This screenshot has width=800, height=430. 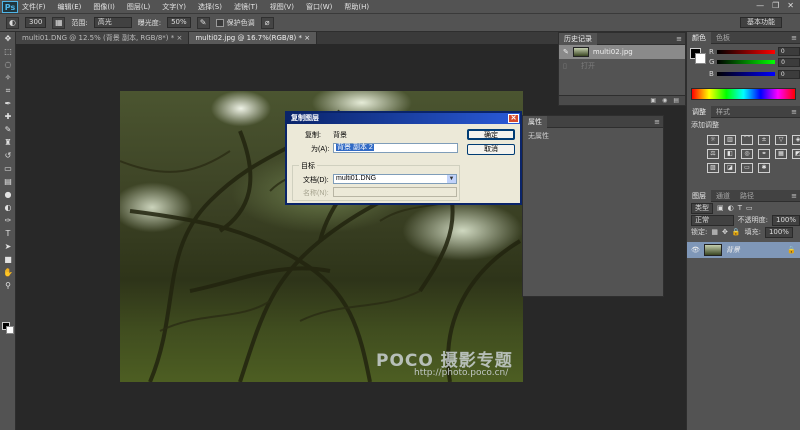 What do you see at coordinates (796, 154) in the screenshot?
I see `invert-icon: ◩` at bounding box center [796, 154].